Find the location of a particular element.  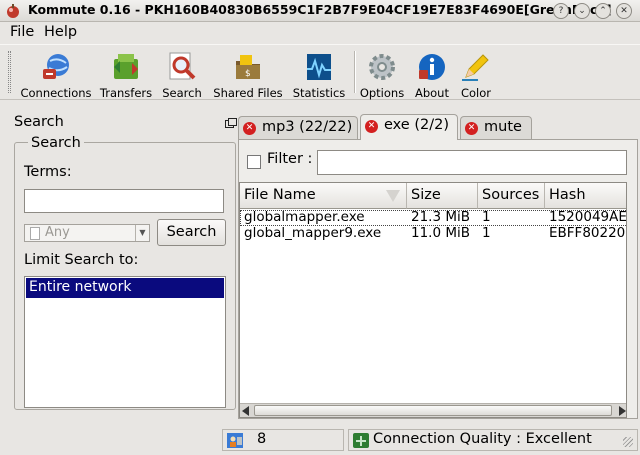

statistics-button: Statistics is located at coordinates (319, 75).